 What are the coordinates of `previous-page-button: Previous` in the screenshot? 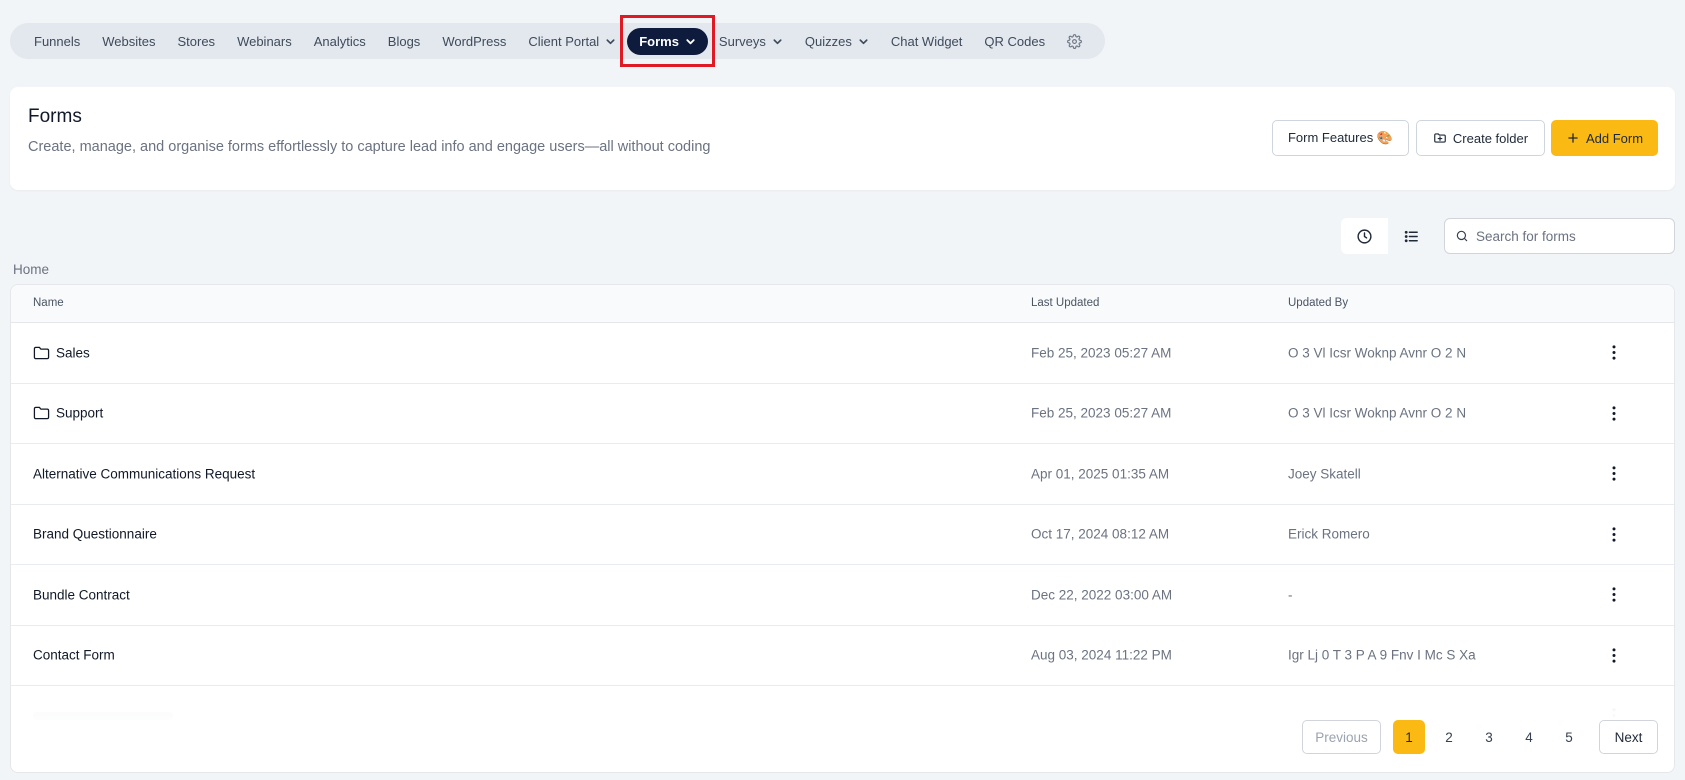 It's located at (1341, 737).